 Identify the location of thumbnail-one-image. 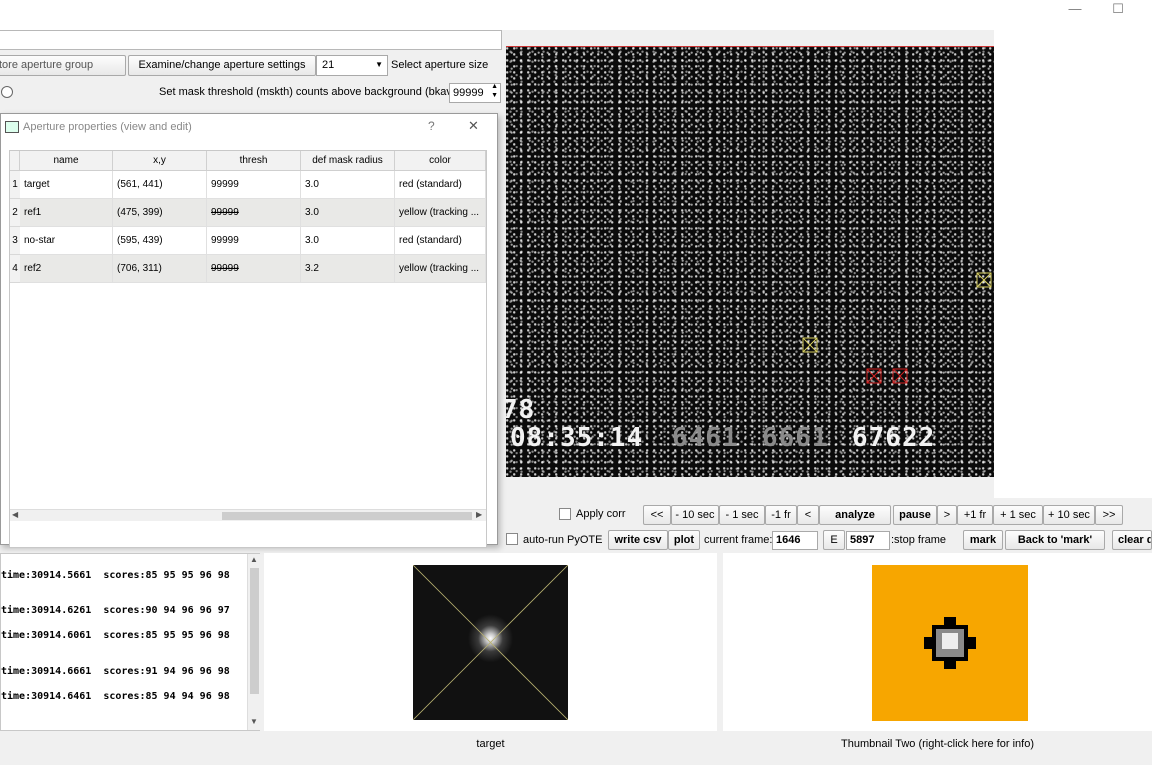
(490, 642).